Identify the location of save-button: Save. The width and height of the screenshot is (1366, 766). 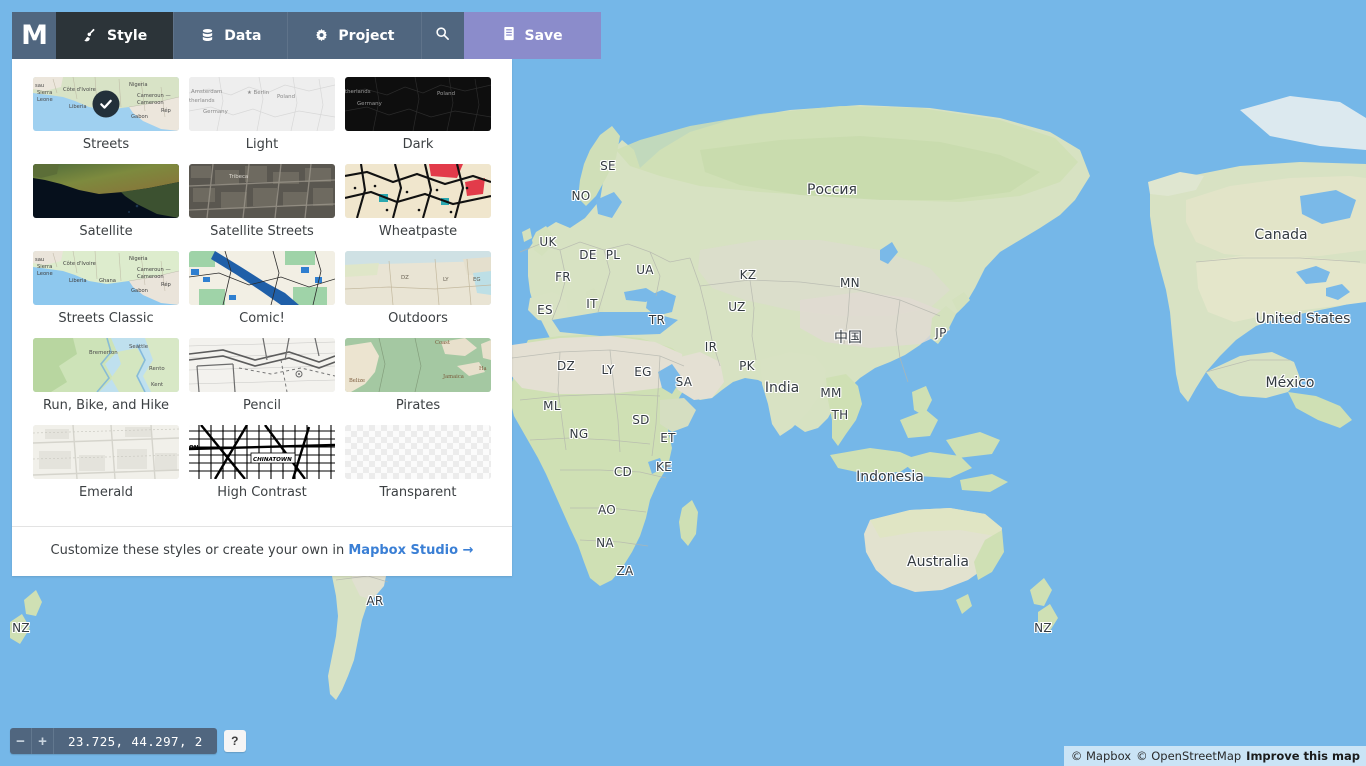
(532, 35).